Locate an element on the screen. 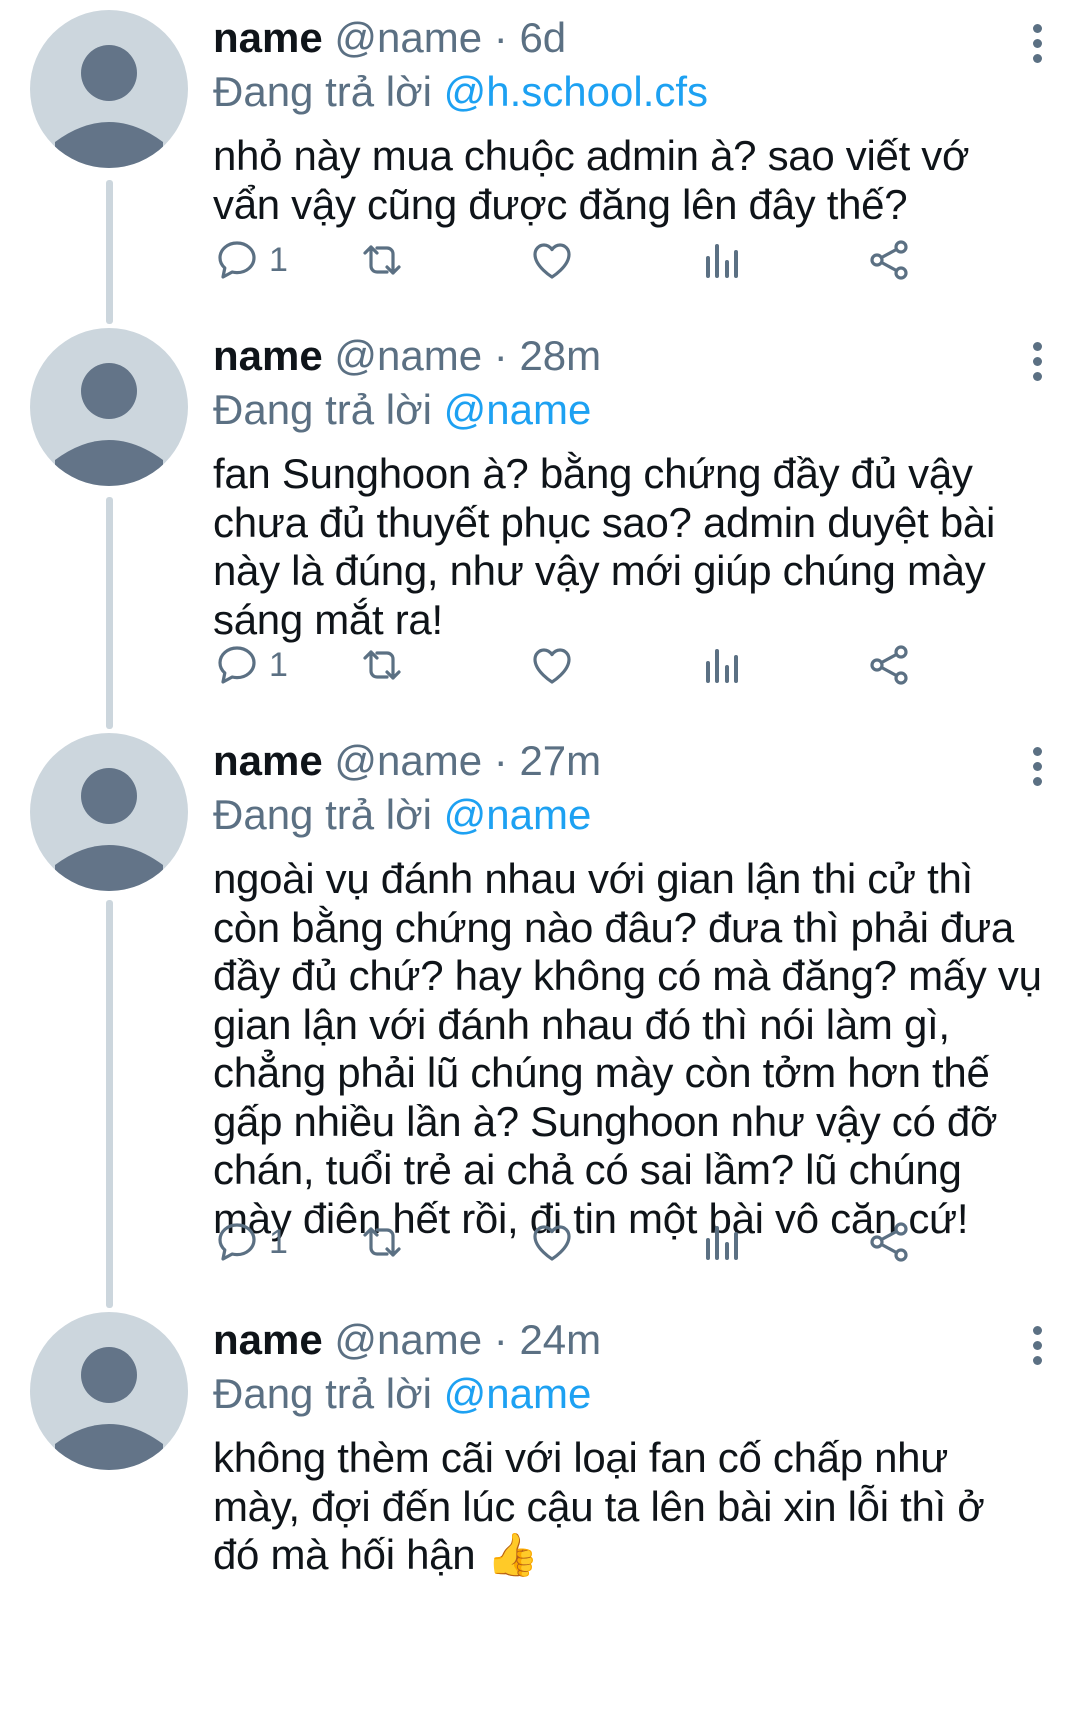 The width and height of the screenshot is (1080, 1734). tweet-header: name @name · 24m is located at coordinates (631, 1340).